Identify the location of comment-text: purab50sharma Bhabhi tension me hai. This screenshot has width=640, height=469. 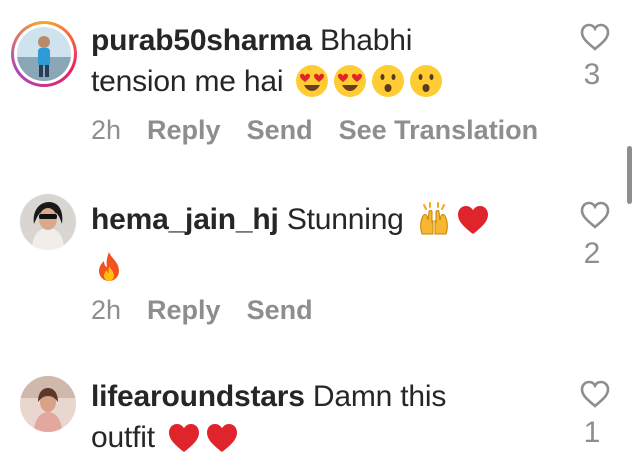
(326, 64).